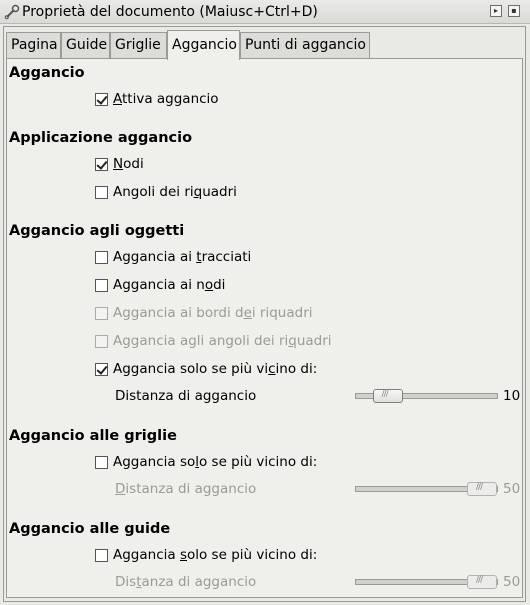 This screenshot has width=530, height=605. I want to click on guides-distance-slider, so click(426, 582).